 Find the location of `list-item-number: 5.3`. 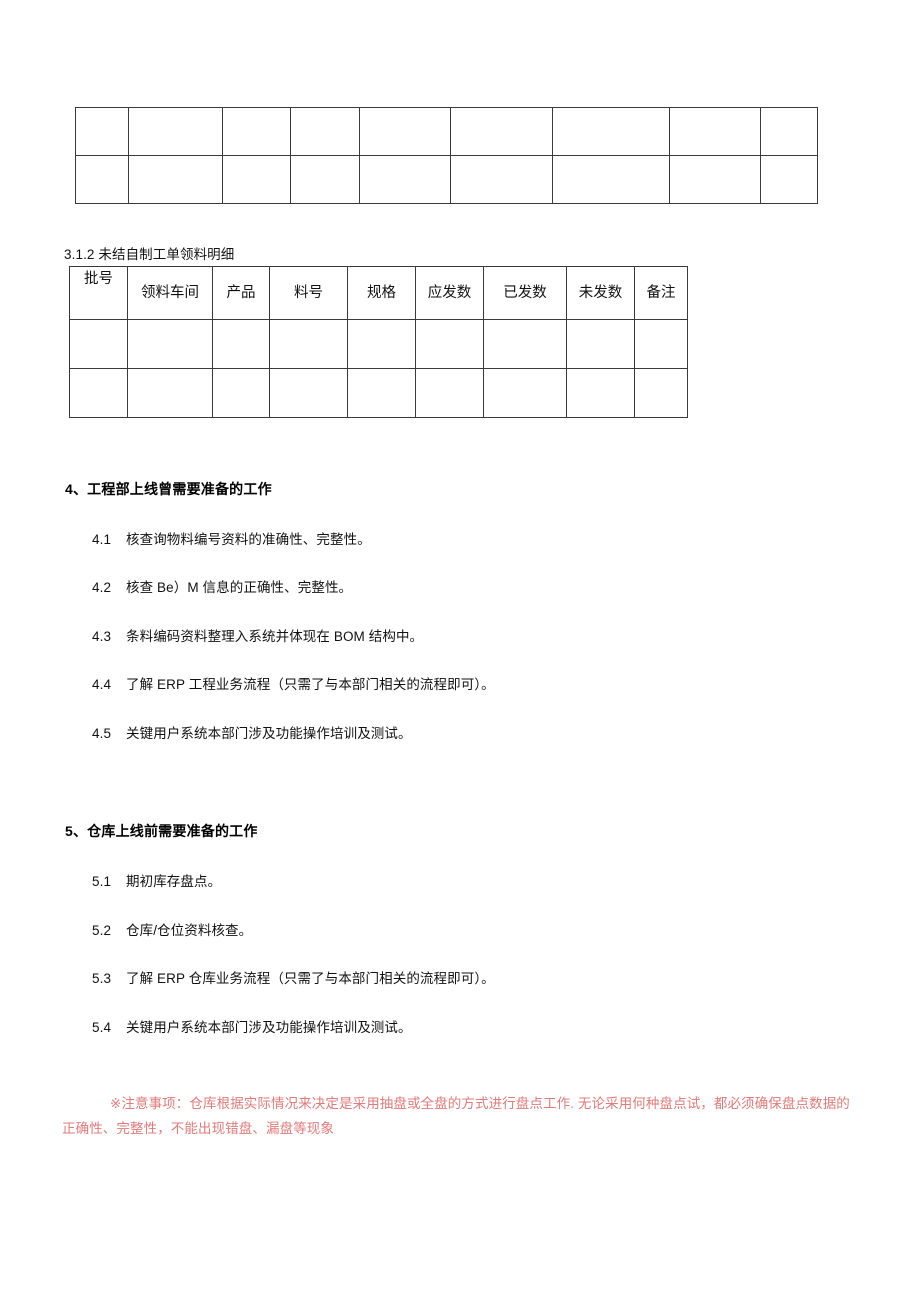

list-item-number: 5.3 is located at coordinates (102, 978).